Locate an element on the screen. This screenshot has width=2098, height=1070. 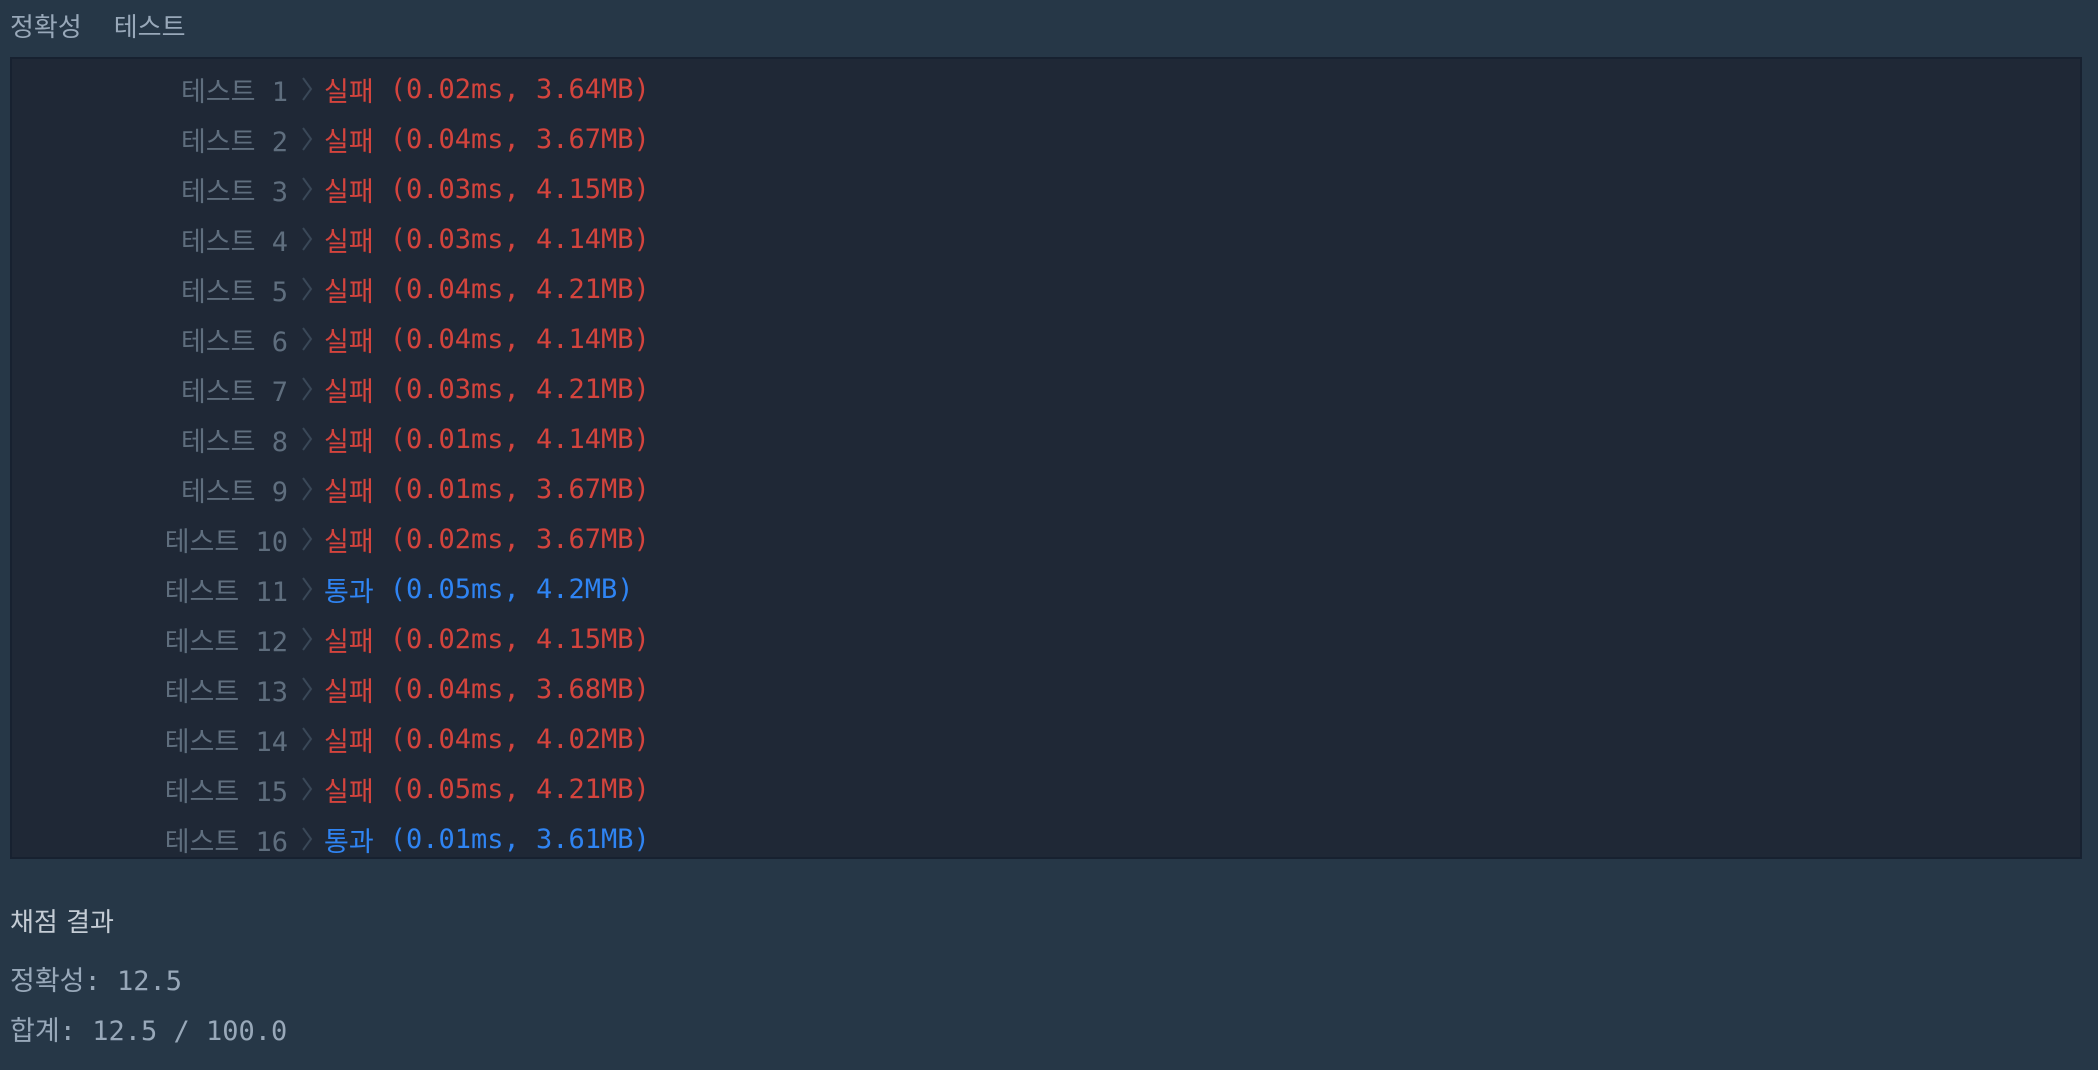
table-row: 테스트 11 통과 (0.05ms, 4.2MB) is located at coordinates (1046, 589).